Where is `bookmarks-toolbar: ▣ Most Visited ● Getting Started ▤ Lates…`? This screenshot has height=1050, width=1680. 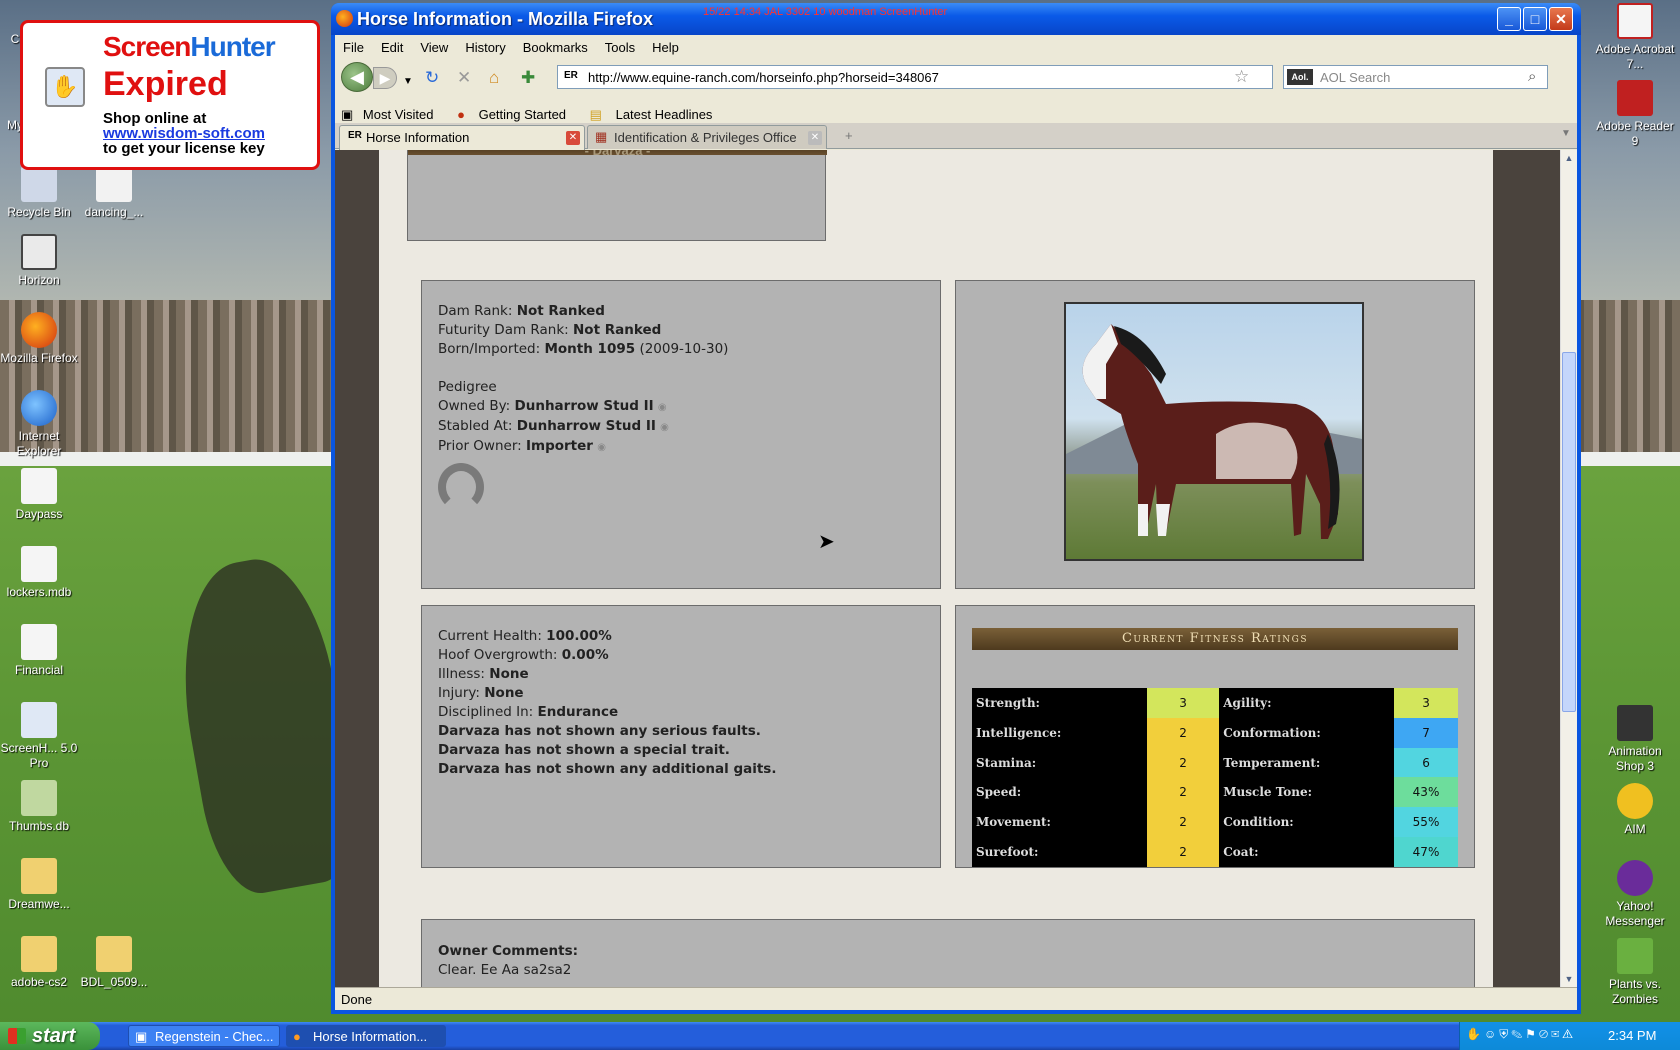 bookmarks-toolbar: ▣ Most Visited ● Getting Started ▤ Lates… is located at coordinates (956, 110).